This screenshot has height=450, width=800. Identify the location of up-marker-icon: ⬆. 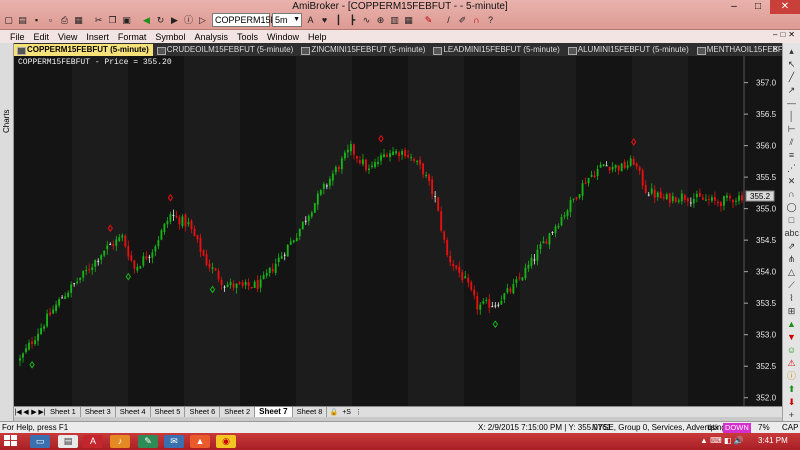
(792, 389).